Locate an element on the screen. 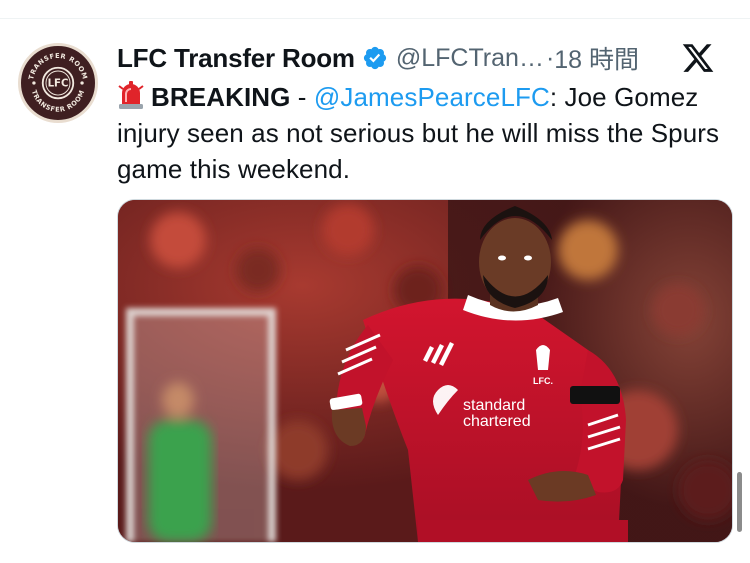 The height and width of the screenshot is (563, 750). dash: - is located at coordinates (302, 97).